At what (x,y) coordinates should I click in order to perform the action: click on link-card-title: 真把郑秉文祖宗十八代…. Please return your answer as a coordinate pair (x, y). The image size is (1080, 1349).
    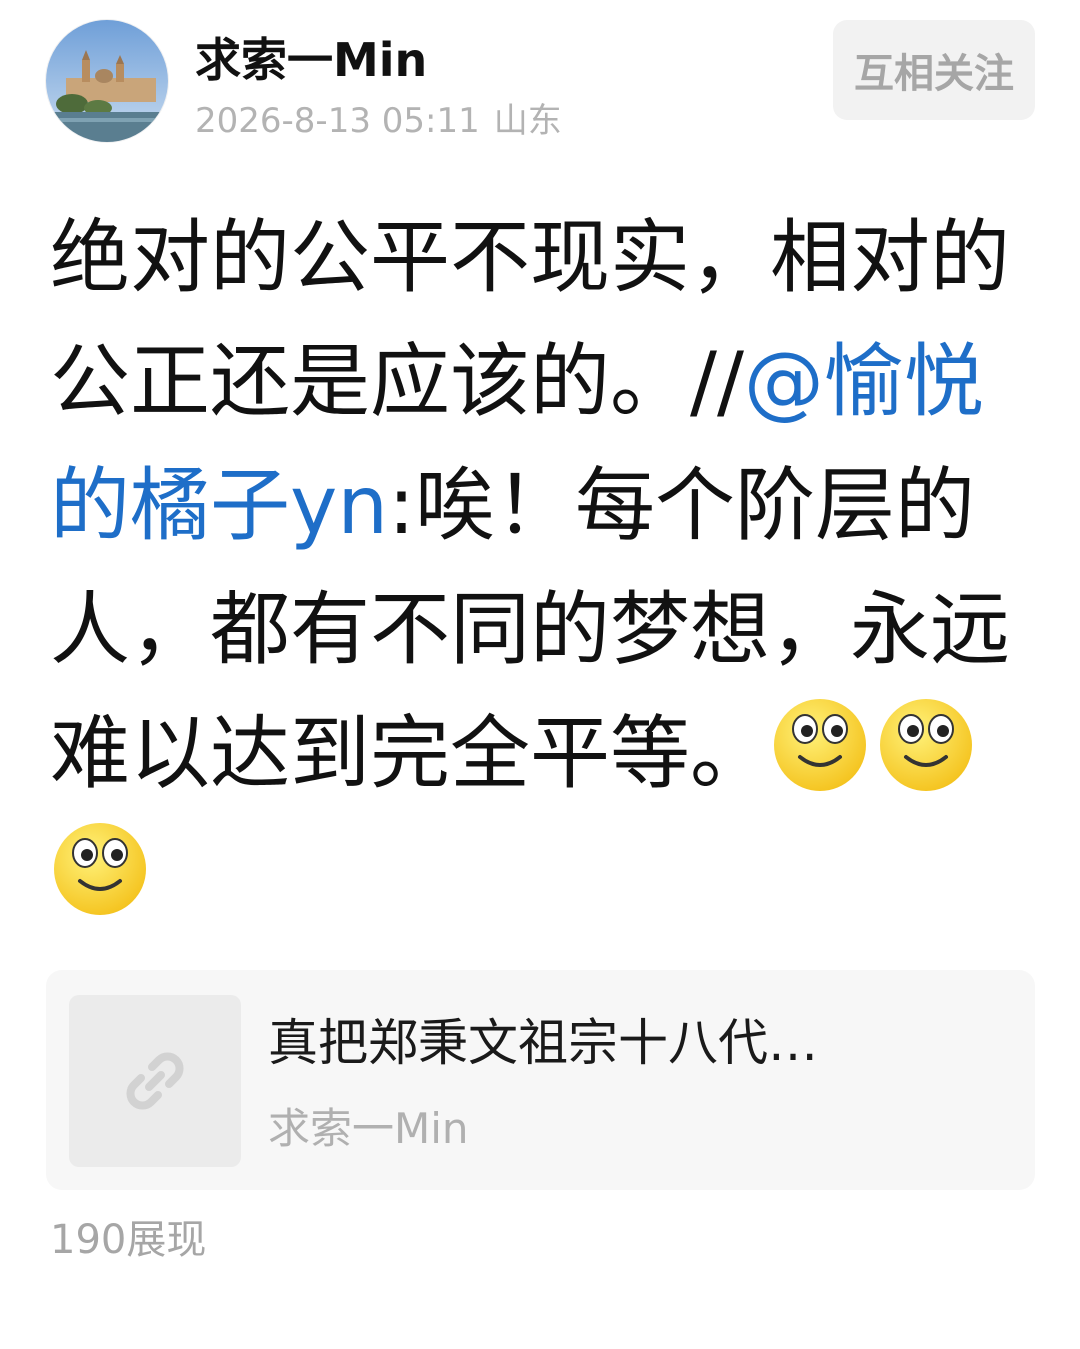
    Looking at the image, I should click on (543, 1043).